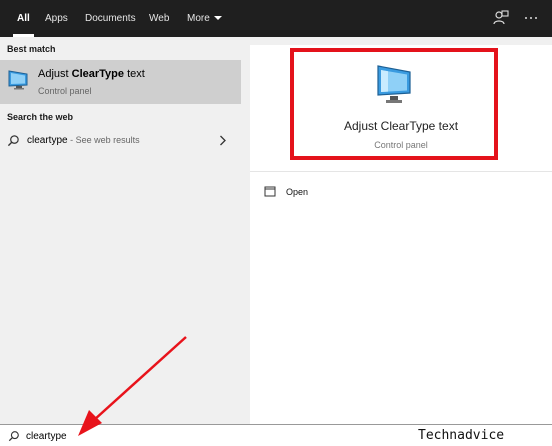 This screenshot has height=446, width=552. I want to click on divider, so click(401, 171).